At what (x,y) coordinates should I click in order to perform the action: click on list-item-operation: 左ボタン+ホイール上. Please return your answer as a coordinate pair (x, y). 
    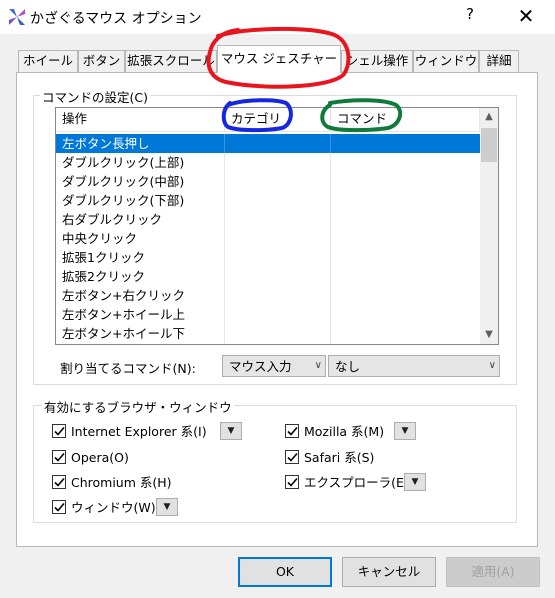
    Looking at the image, I should click on (123, 314).